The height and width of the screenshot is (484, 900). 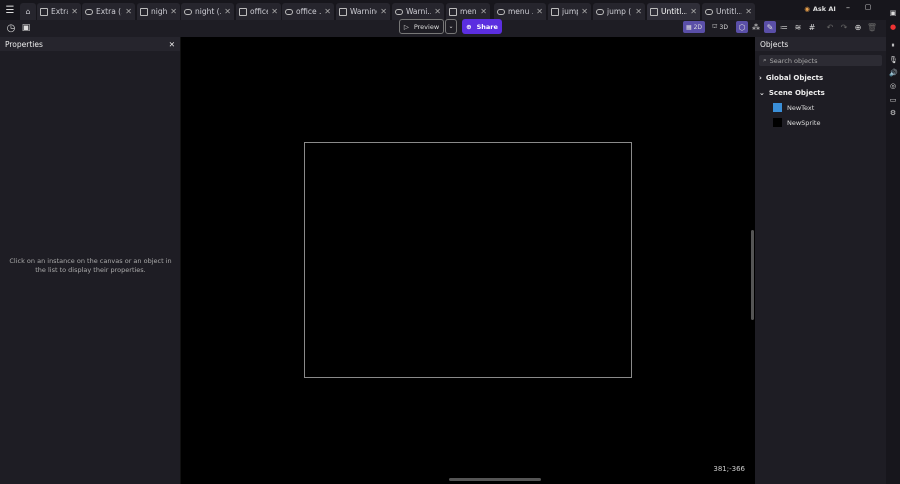 What do you see at coordinates (468, 11) in the screenshot?
I see `tab-scene: menu✕` at bounding box center [468, 11].